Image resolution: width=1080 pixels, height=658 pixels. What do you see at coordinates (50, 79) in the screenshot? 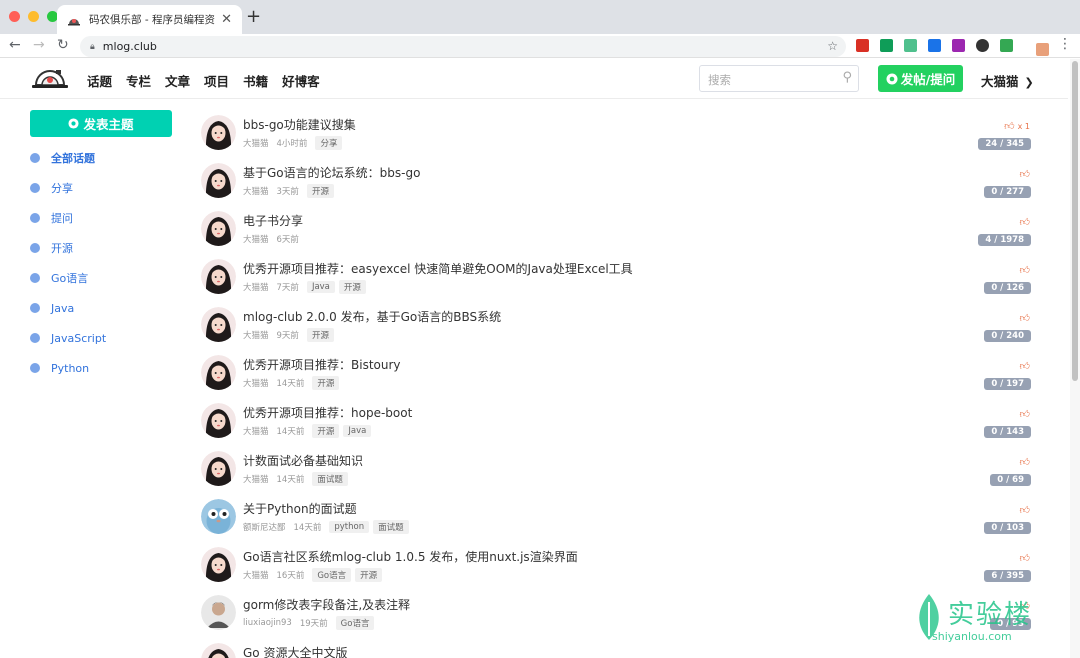
I see `site-logo` at bounding box center [50, 79].